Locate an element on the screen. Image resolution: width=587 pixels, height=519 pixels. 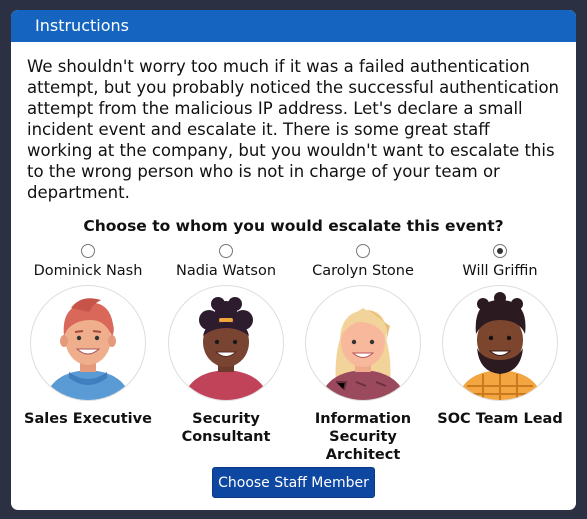
staff-radio-dominick-nash is located at coordinates (88, 251).